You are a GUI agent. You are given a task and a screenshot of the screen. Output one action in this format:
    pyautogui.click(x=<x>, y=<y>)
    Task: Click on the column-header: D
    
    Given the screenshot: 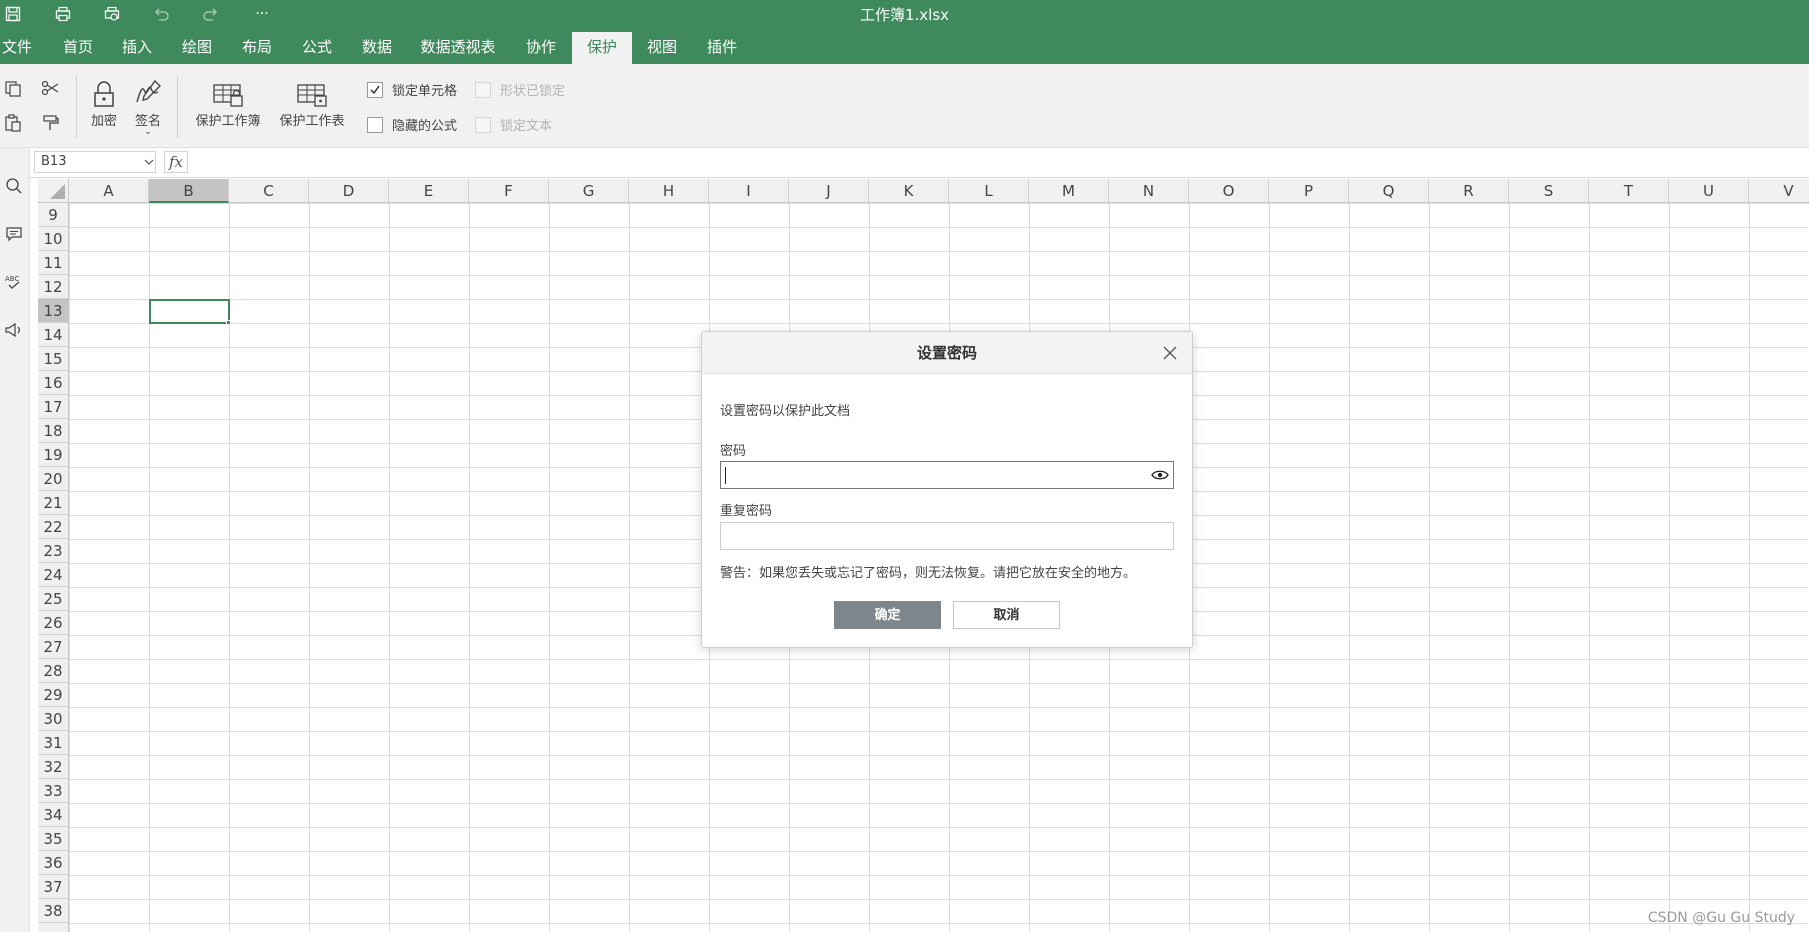 What is the action you would take?
    pyautogui.click(x=349, y=191)
    